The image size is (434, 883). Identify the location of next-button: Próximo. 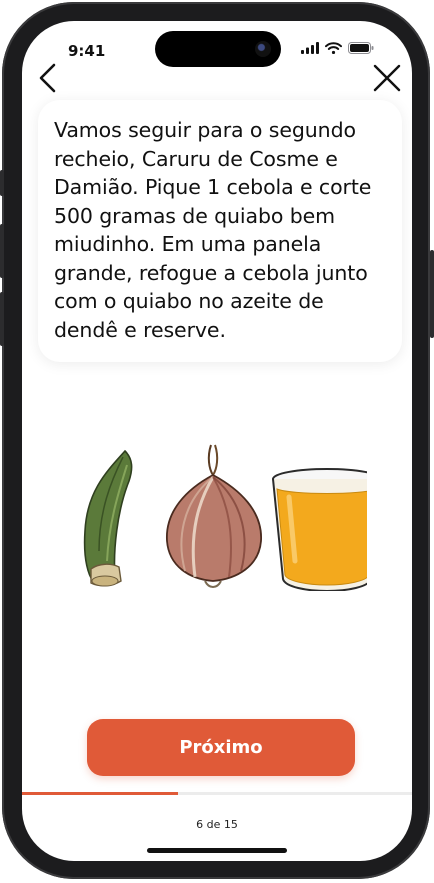
(221, 747).